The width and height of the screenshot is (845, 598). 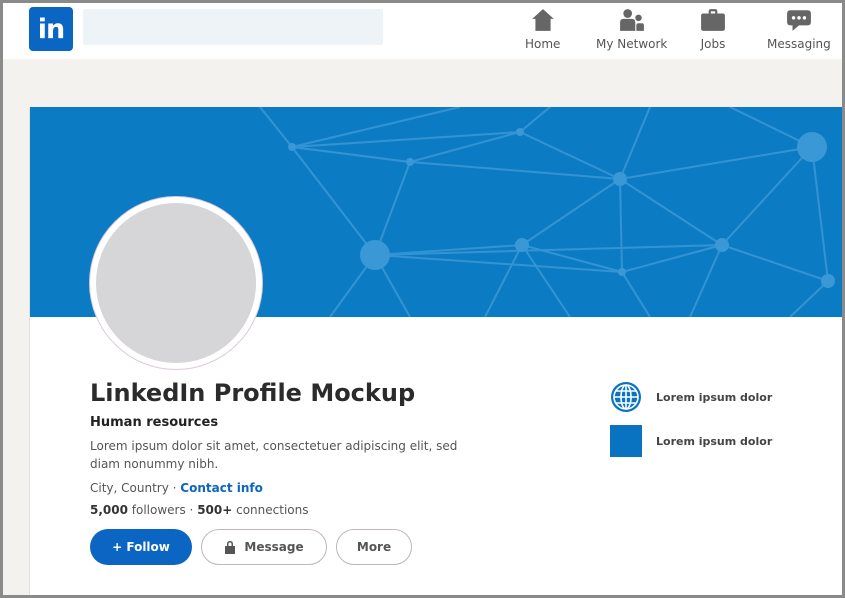 What do you see at coordinates (542, 20) in the screenshot?
I see `home-icon` at bounding box center [542, 20].